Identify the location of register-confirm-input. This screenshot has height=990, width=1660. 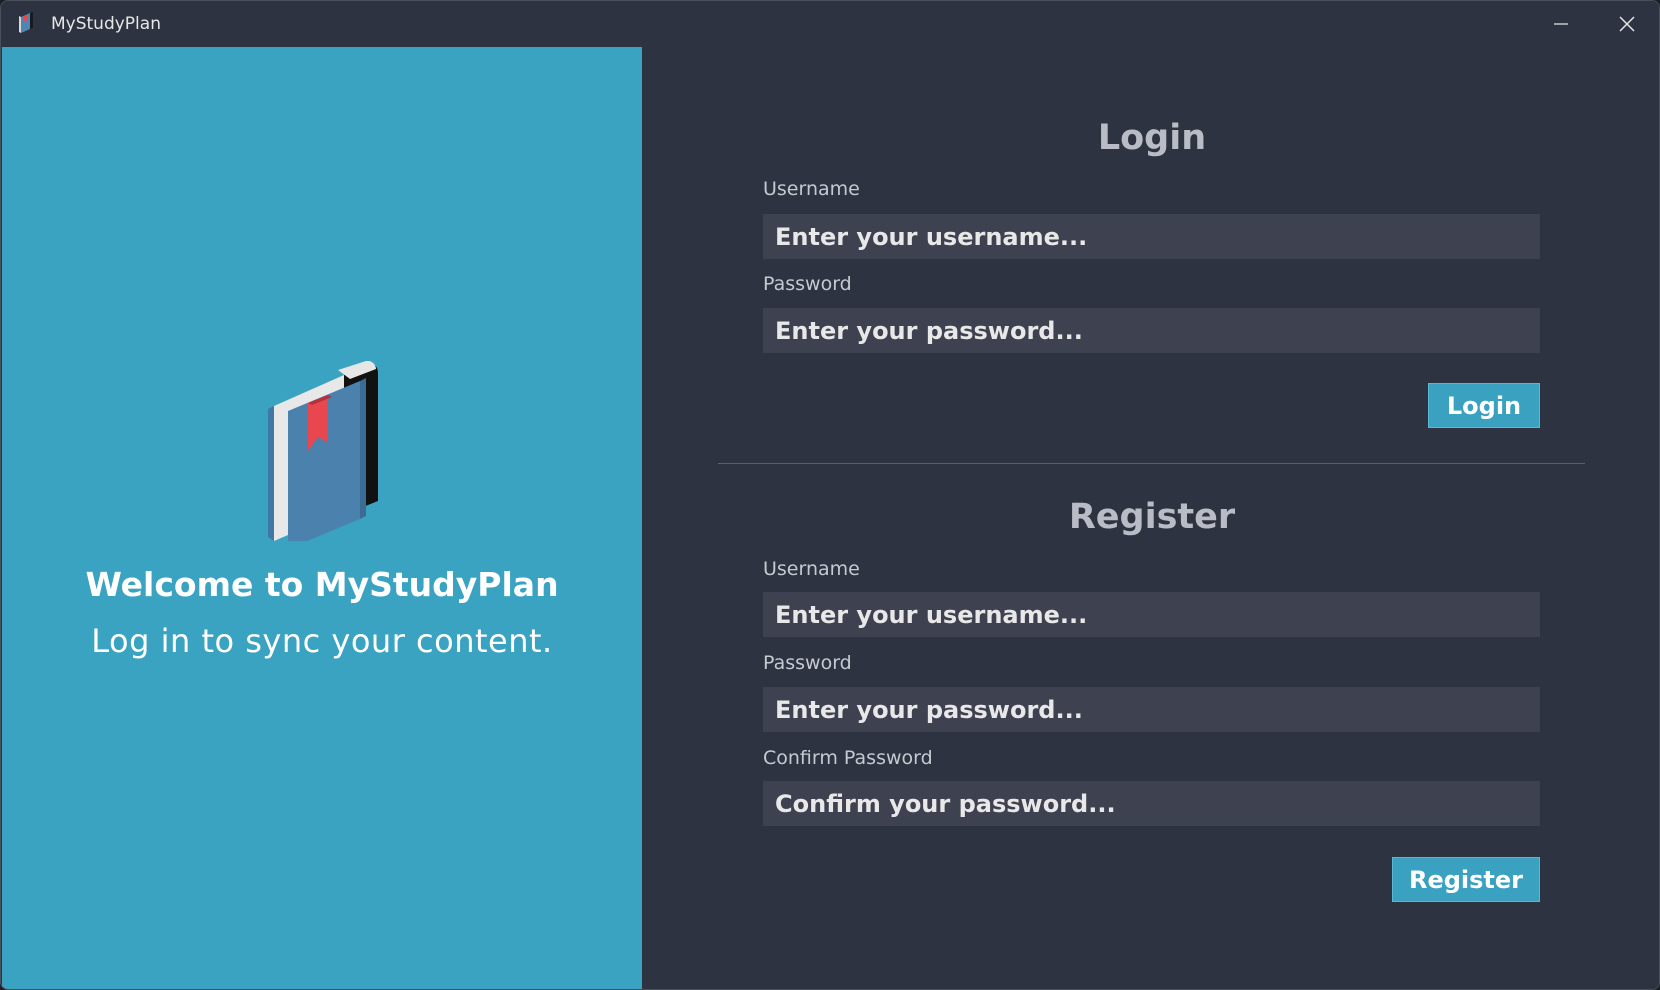
(1151, 803).